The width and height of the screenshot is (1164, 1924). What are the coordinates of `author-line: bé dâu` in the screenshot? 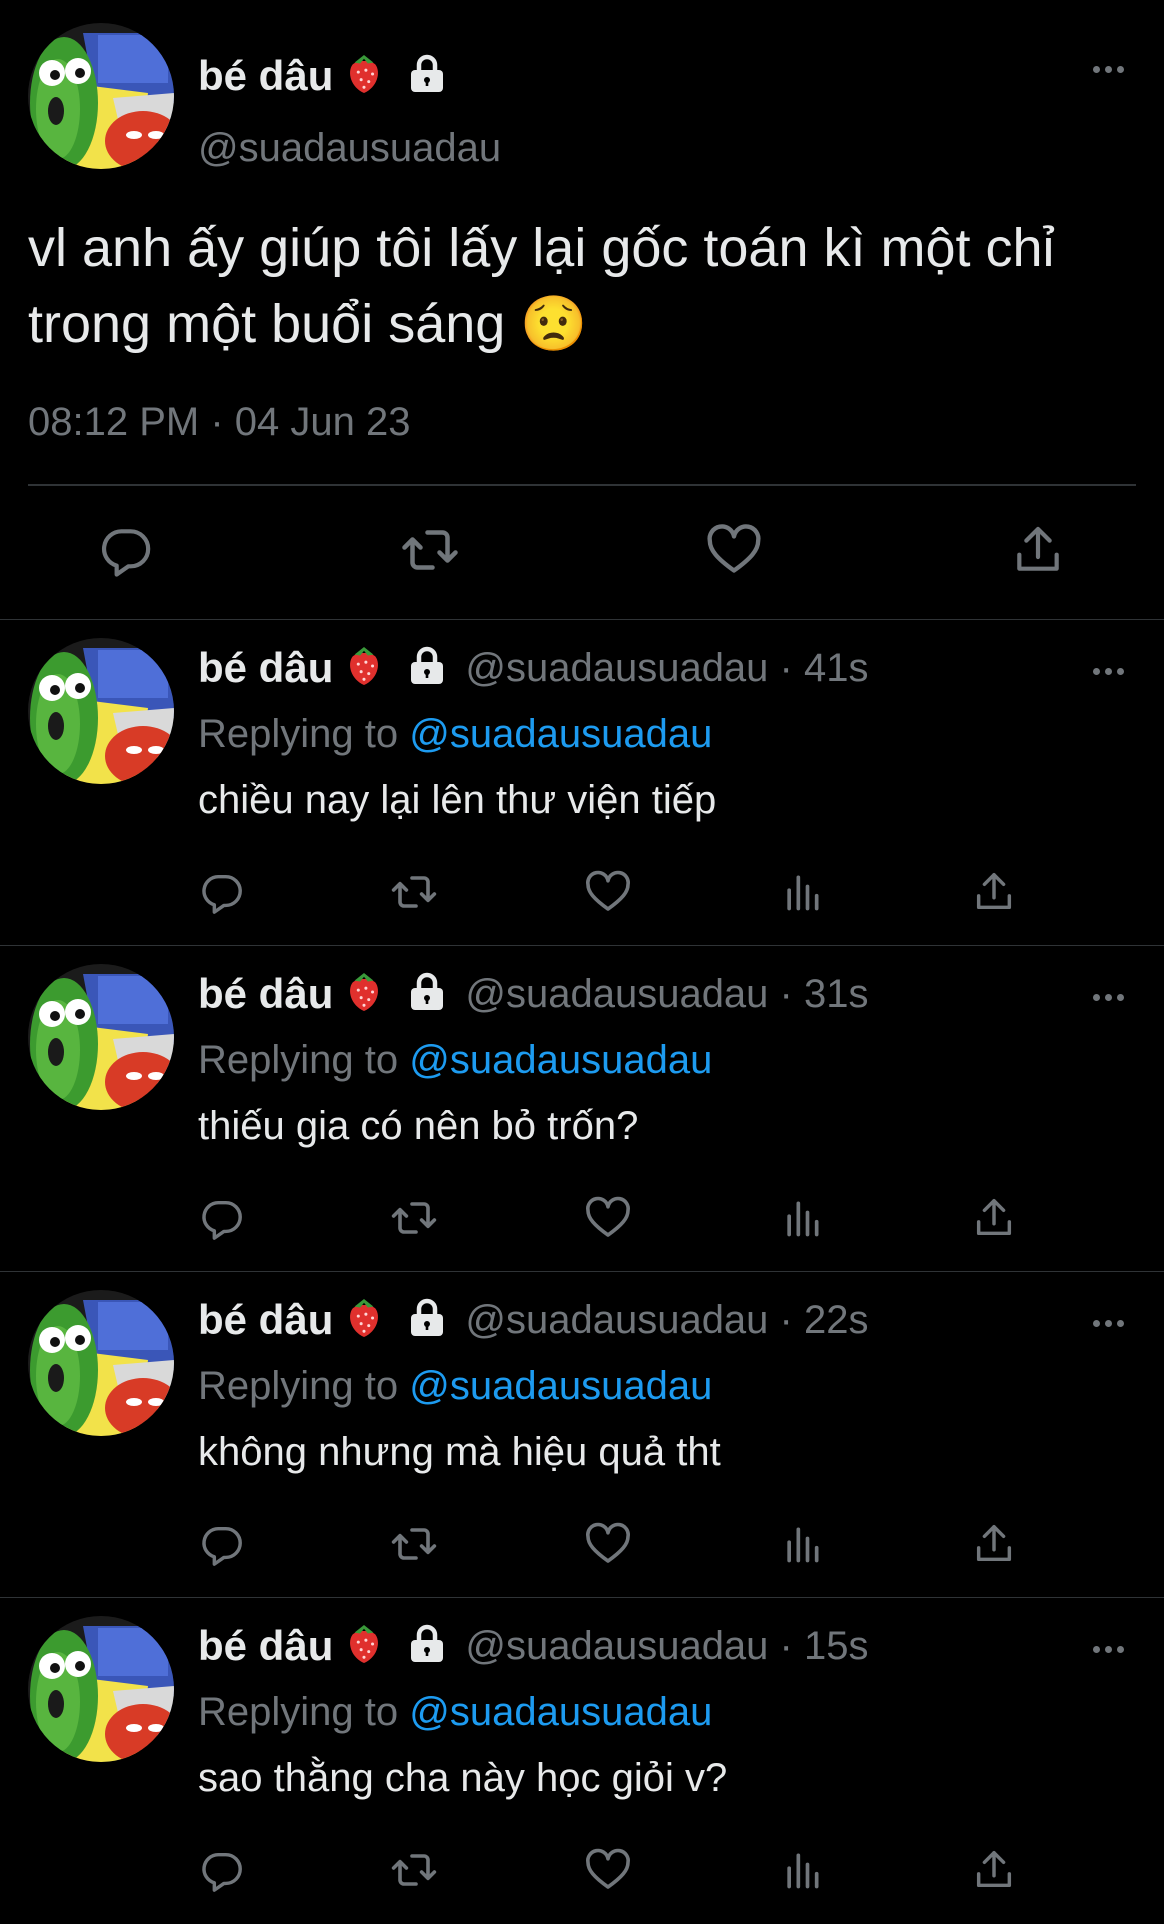 It's located at (322, 76).